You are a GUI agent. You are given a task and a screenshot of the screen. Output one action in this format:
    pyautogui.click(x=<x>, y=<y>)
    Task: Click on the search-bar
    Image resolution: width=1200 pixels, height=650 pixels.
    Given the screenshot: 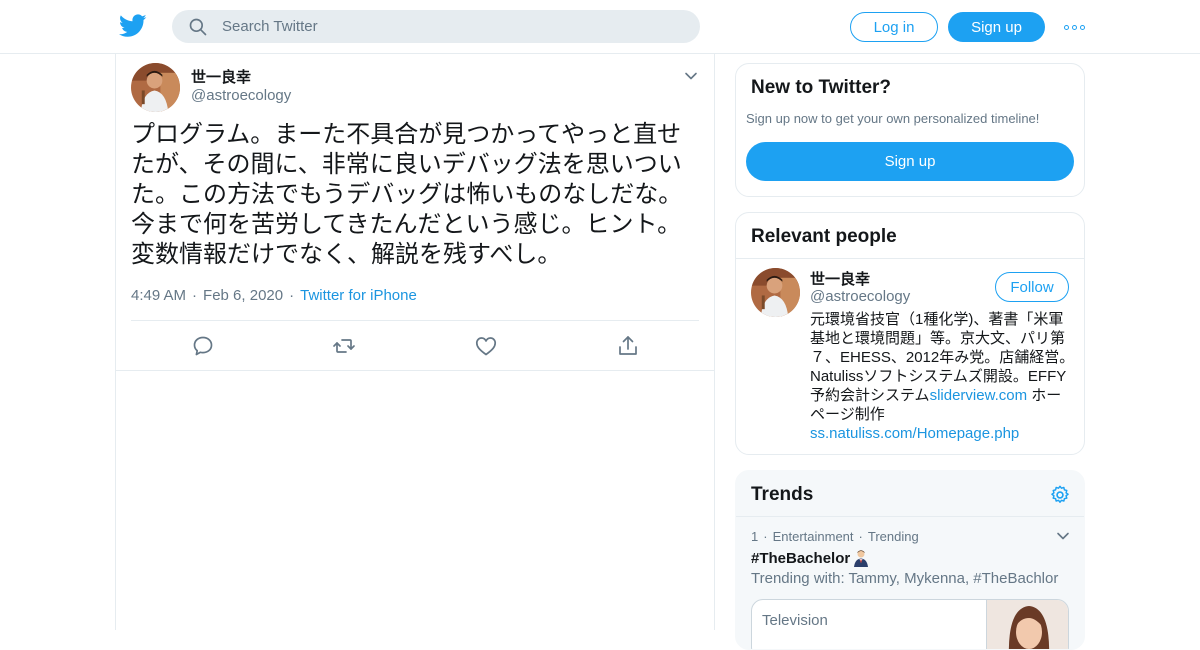 What is the action you would take?
    pyautogui.click(x=436, y=26)
    